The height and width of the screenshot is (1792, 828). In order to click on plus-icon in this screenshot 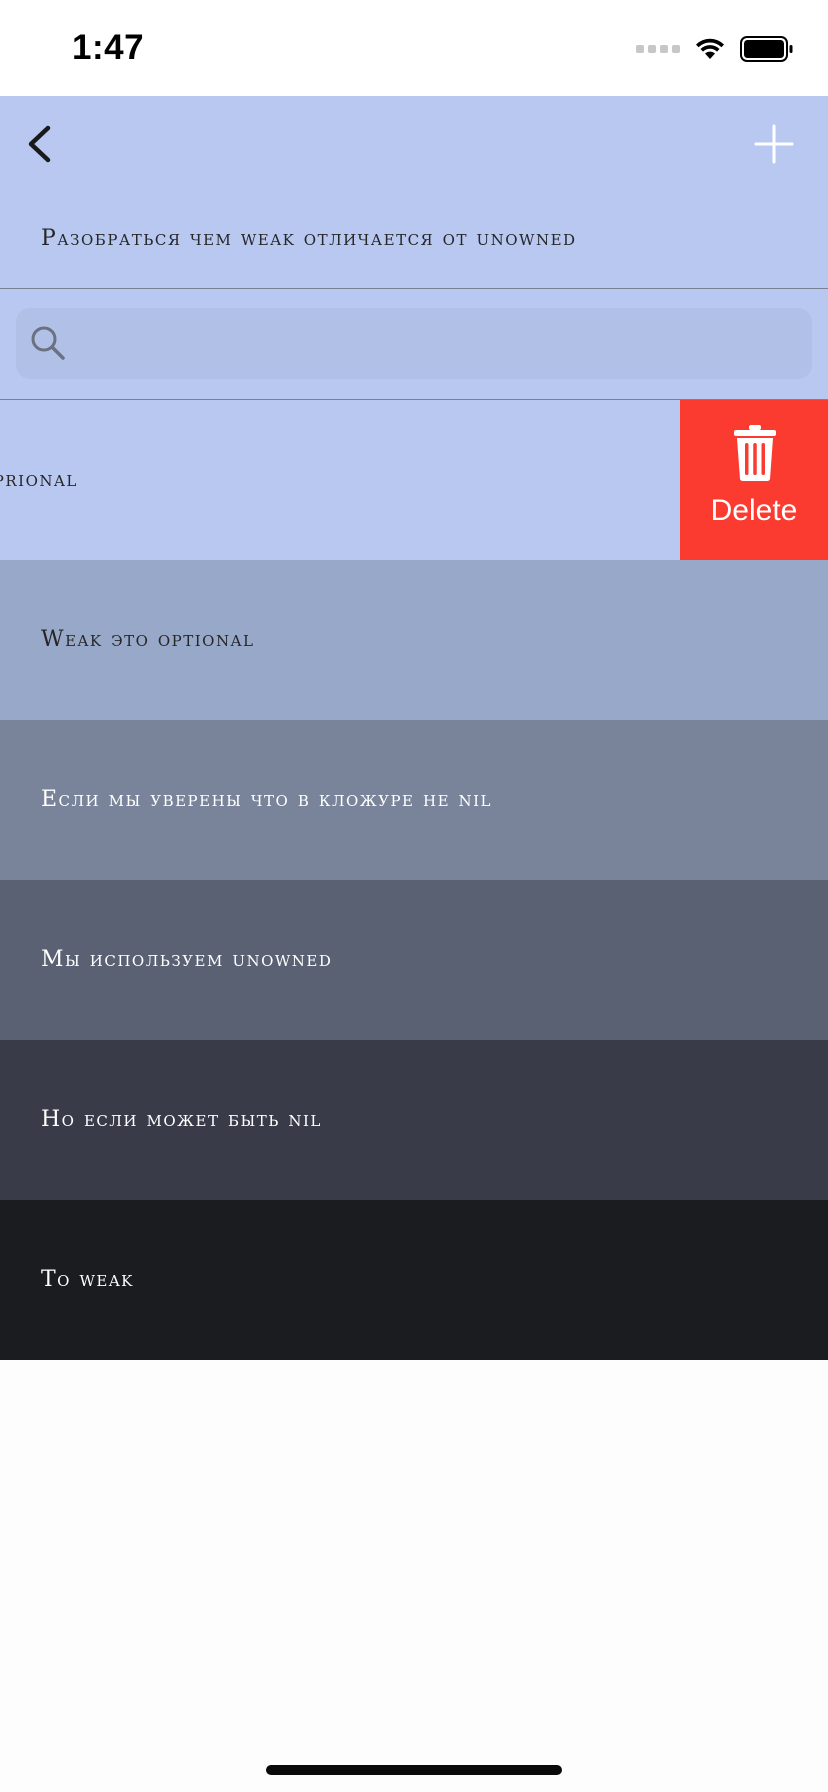, I will do `click(774, 144)`.